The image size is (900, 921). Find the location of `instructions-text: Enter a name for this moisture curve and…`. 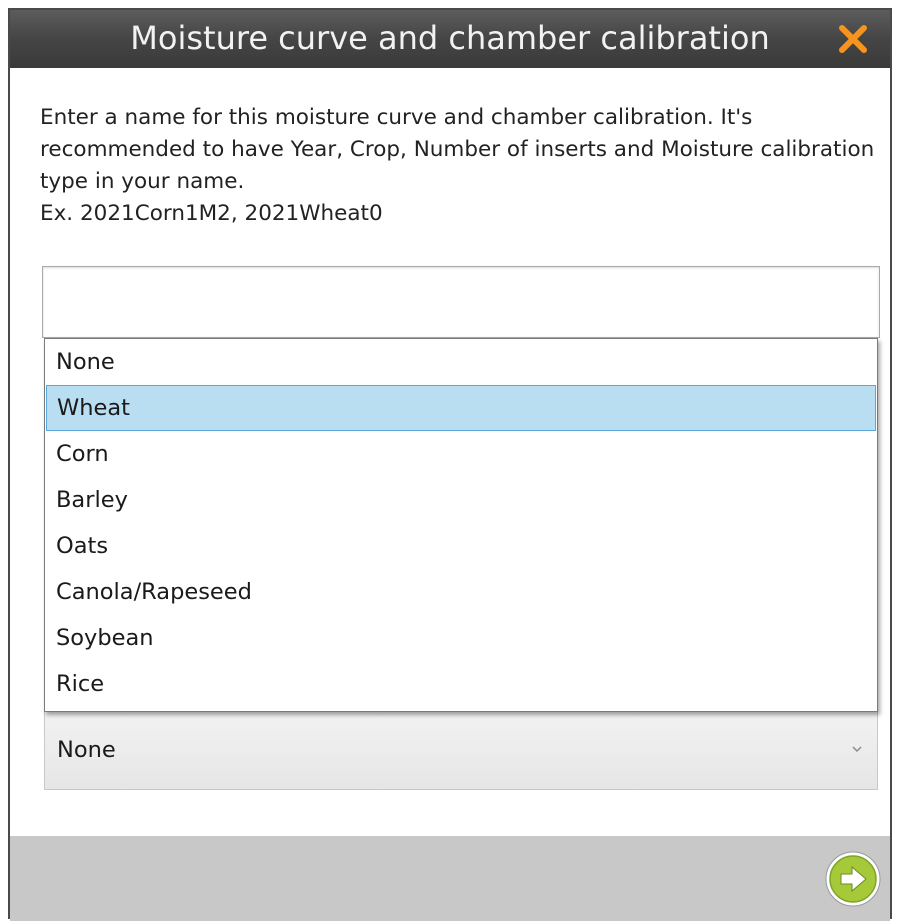

instructions-text: Enter a name for this moisture curve and… is located at coordinates (463, 166).